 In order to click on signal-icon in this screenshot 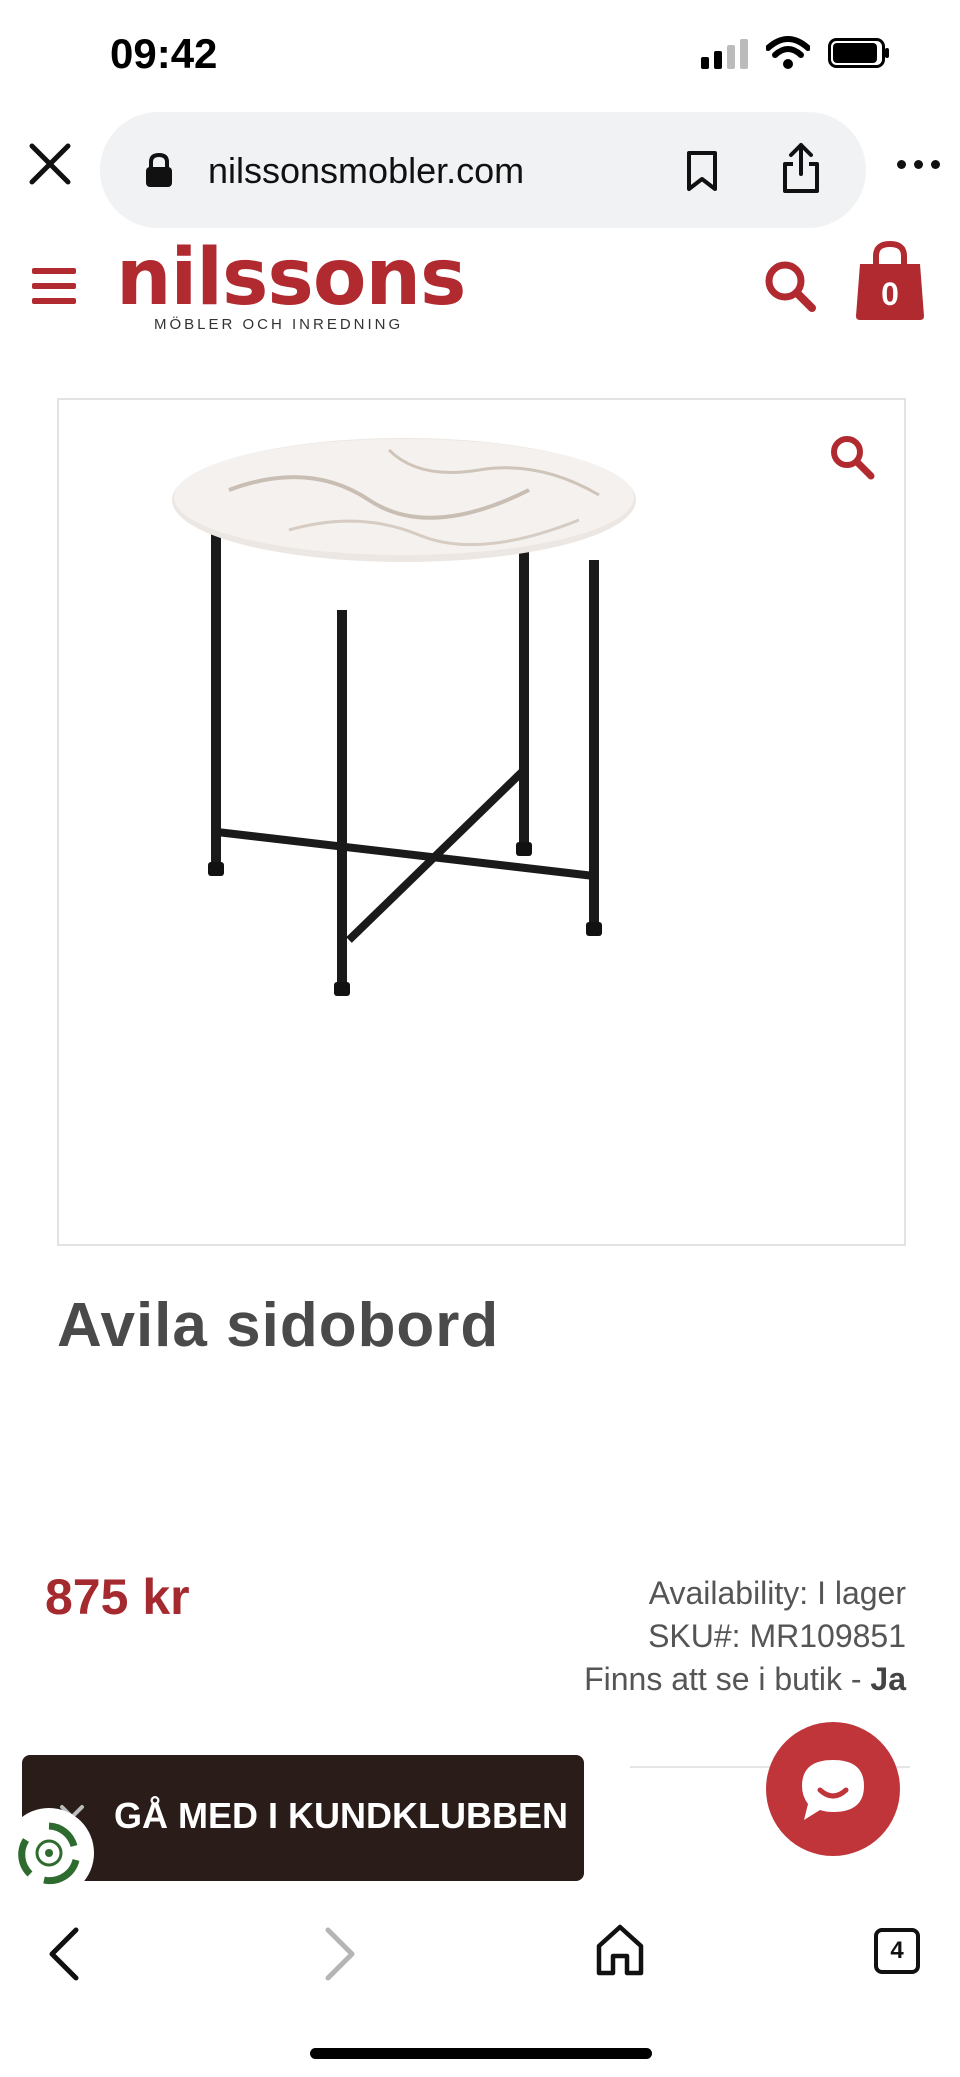, I will do `click(724, 53)`.